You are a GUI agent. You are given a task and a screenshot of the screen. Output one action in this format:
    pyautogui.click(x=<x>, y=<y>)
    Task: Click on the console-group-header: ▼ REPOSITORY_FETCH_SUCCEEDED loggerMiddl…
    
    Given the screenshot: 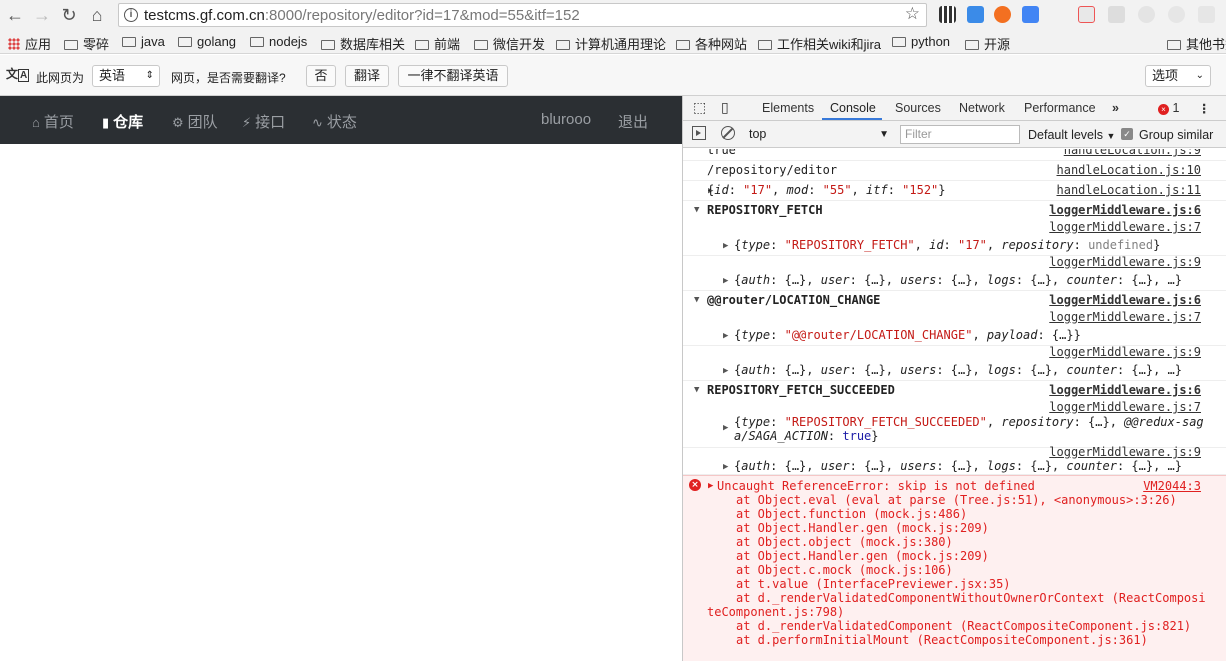 What is the action you would take?
    pyautogui.click(x=954, y=391)
    